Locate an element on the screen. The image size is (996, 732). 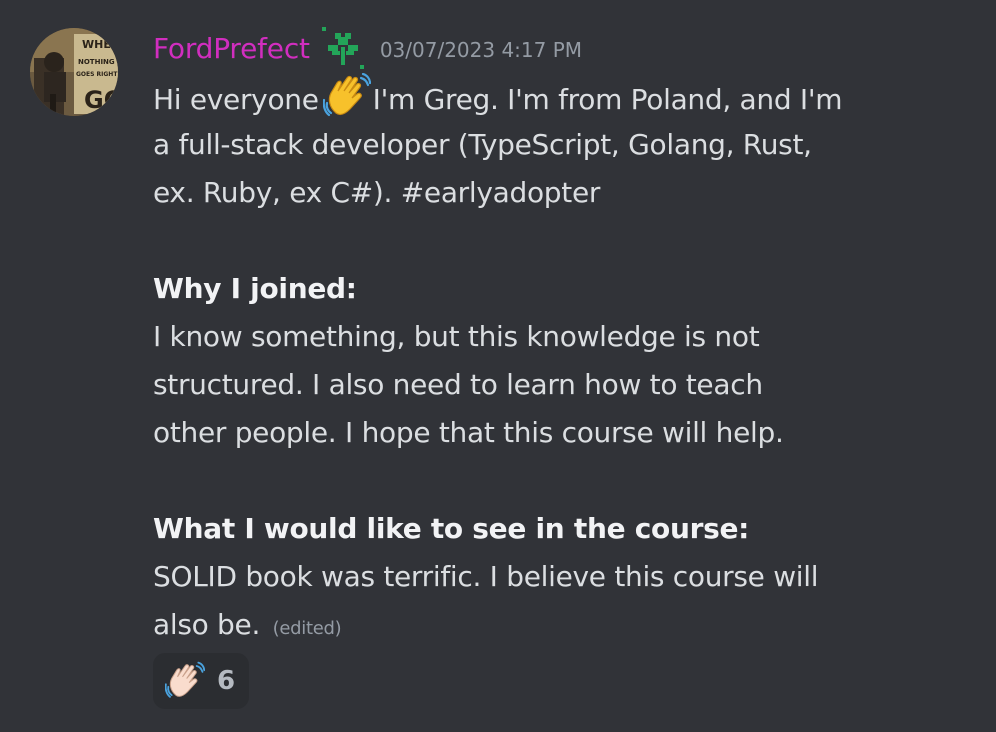
svg-text: GO is located at coordinates (101, 100).